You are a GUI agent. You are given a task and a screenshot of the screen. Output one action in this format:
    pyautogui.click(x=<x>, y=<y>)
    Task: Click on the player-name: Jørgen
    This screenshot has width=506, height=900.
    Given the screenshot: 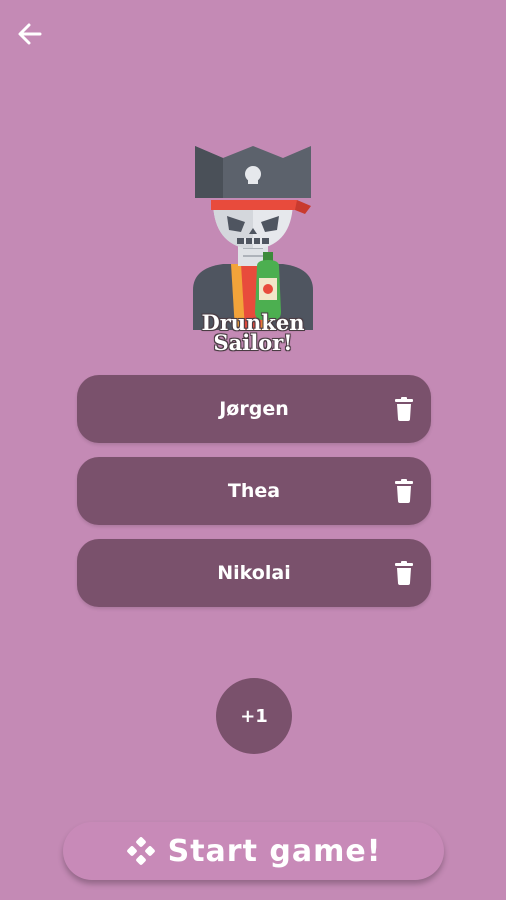 What is the action you would take?
    pyautogui.click(x=254, y=409)
    